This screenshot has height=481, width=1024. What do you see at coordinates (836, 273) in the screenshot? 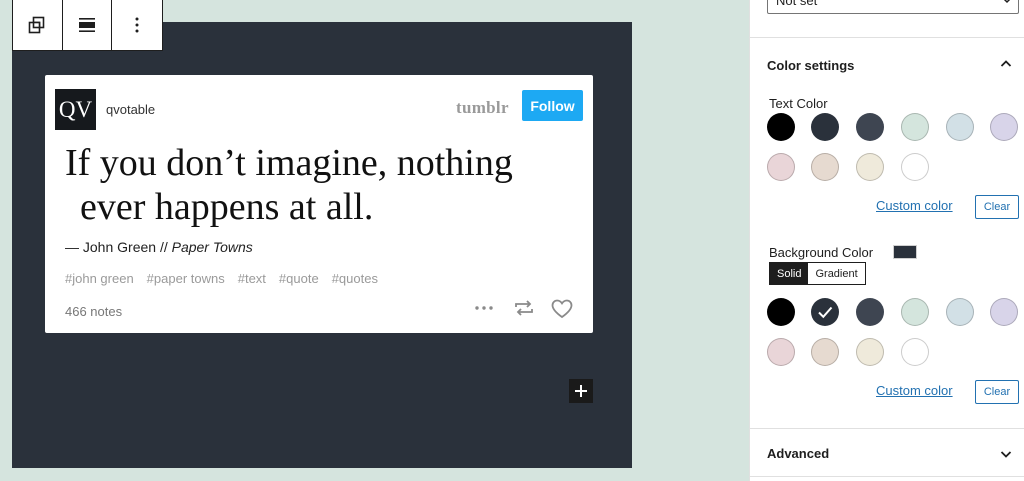
I see `tab-gradient: Gradient` at bounding box center [836, 273].